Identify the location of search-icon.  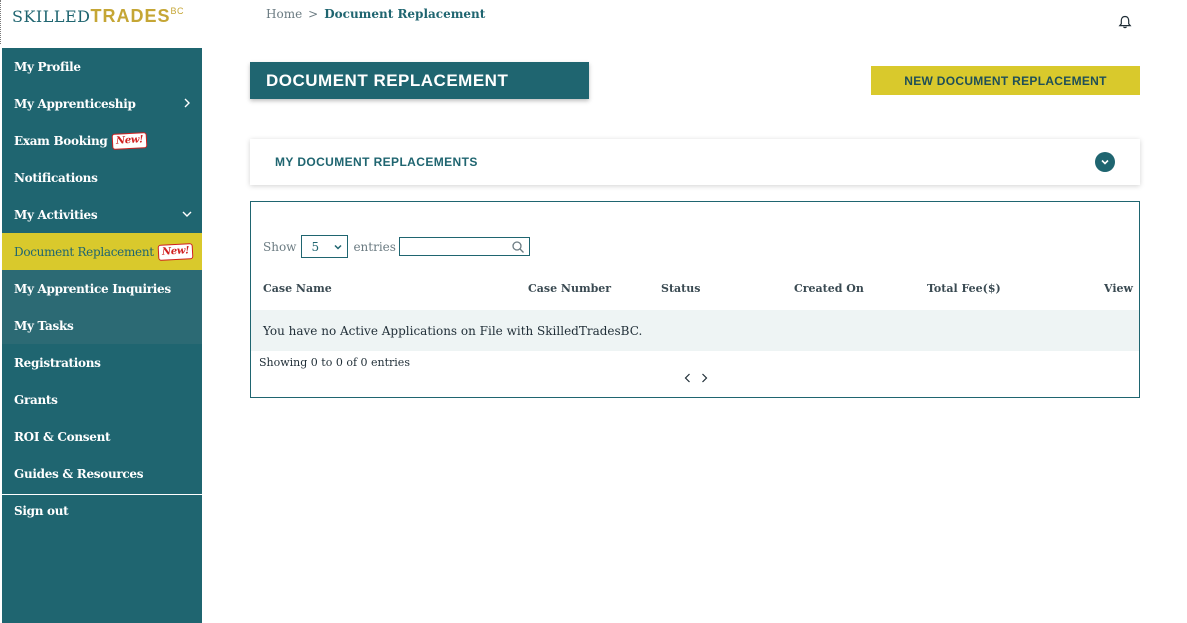
(518, 247).